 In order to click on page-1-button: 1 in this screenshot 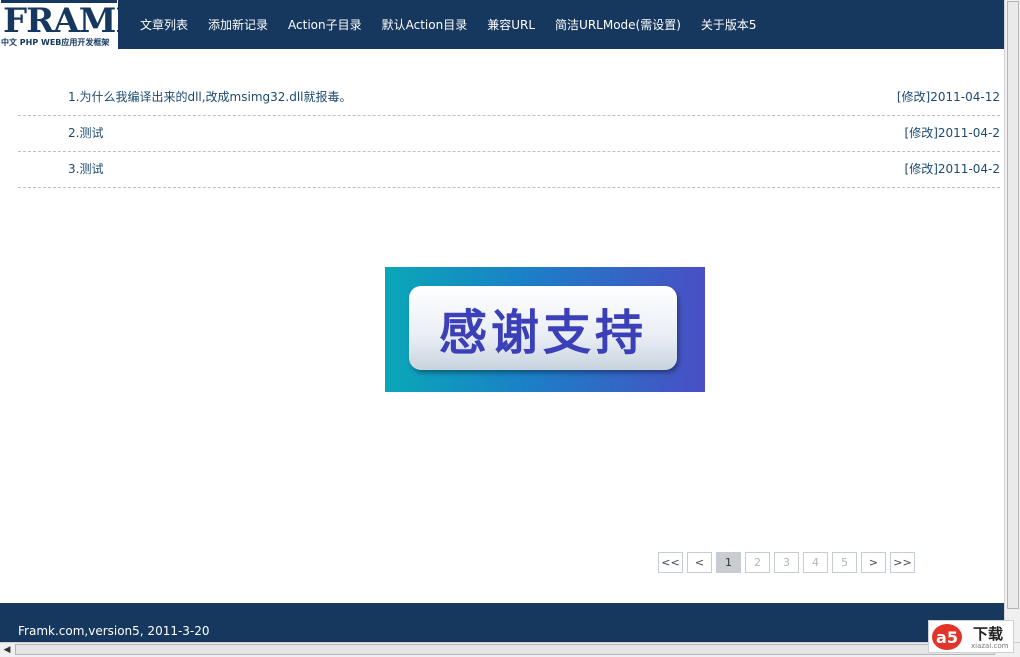, I will do `click(728, 562)`.